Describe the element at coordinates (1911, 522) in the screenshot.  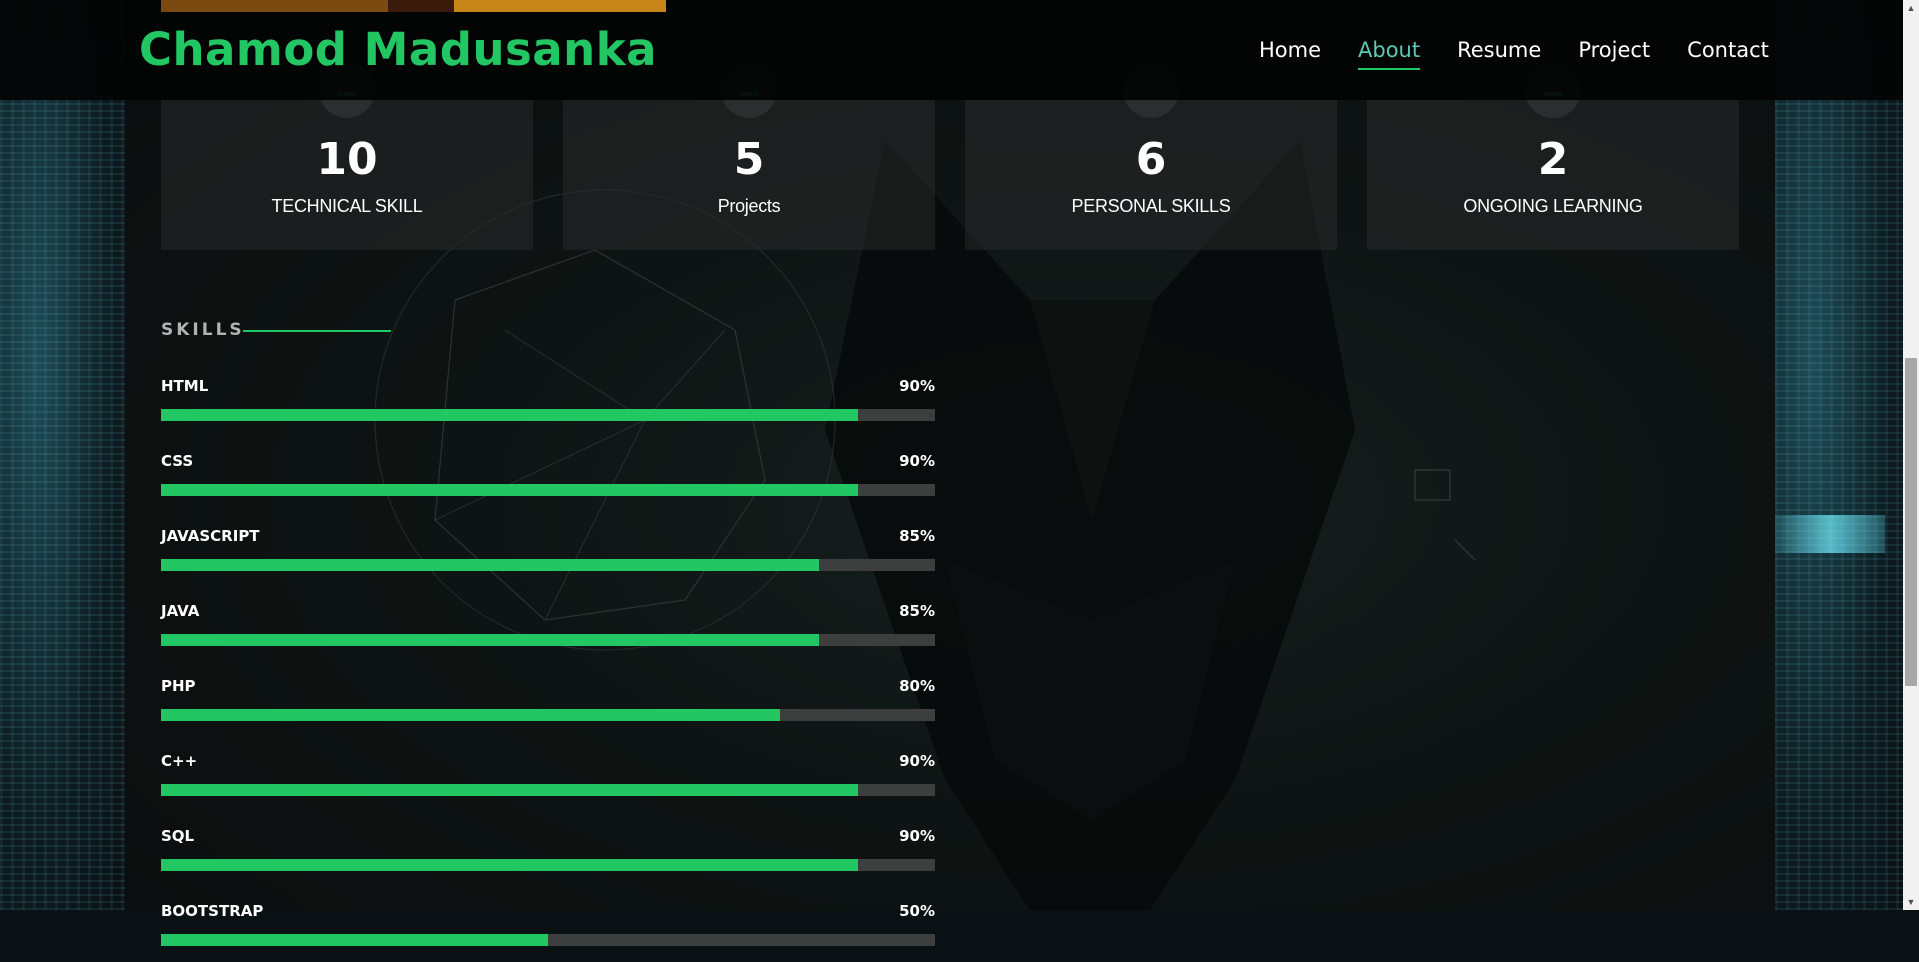
I see `scroll-thumb` at that location.